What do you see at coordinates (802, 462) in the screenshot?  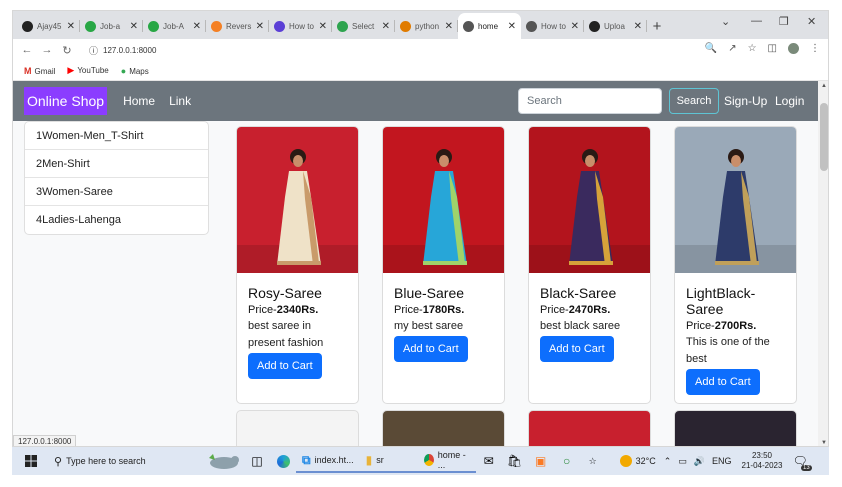 I see `notification-button: 🗨 13` at bounding box center [802, 462].